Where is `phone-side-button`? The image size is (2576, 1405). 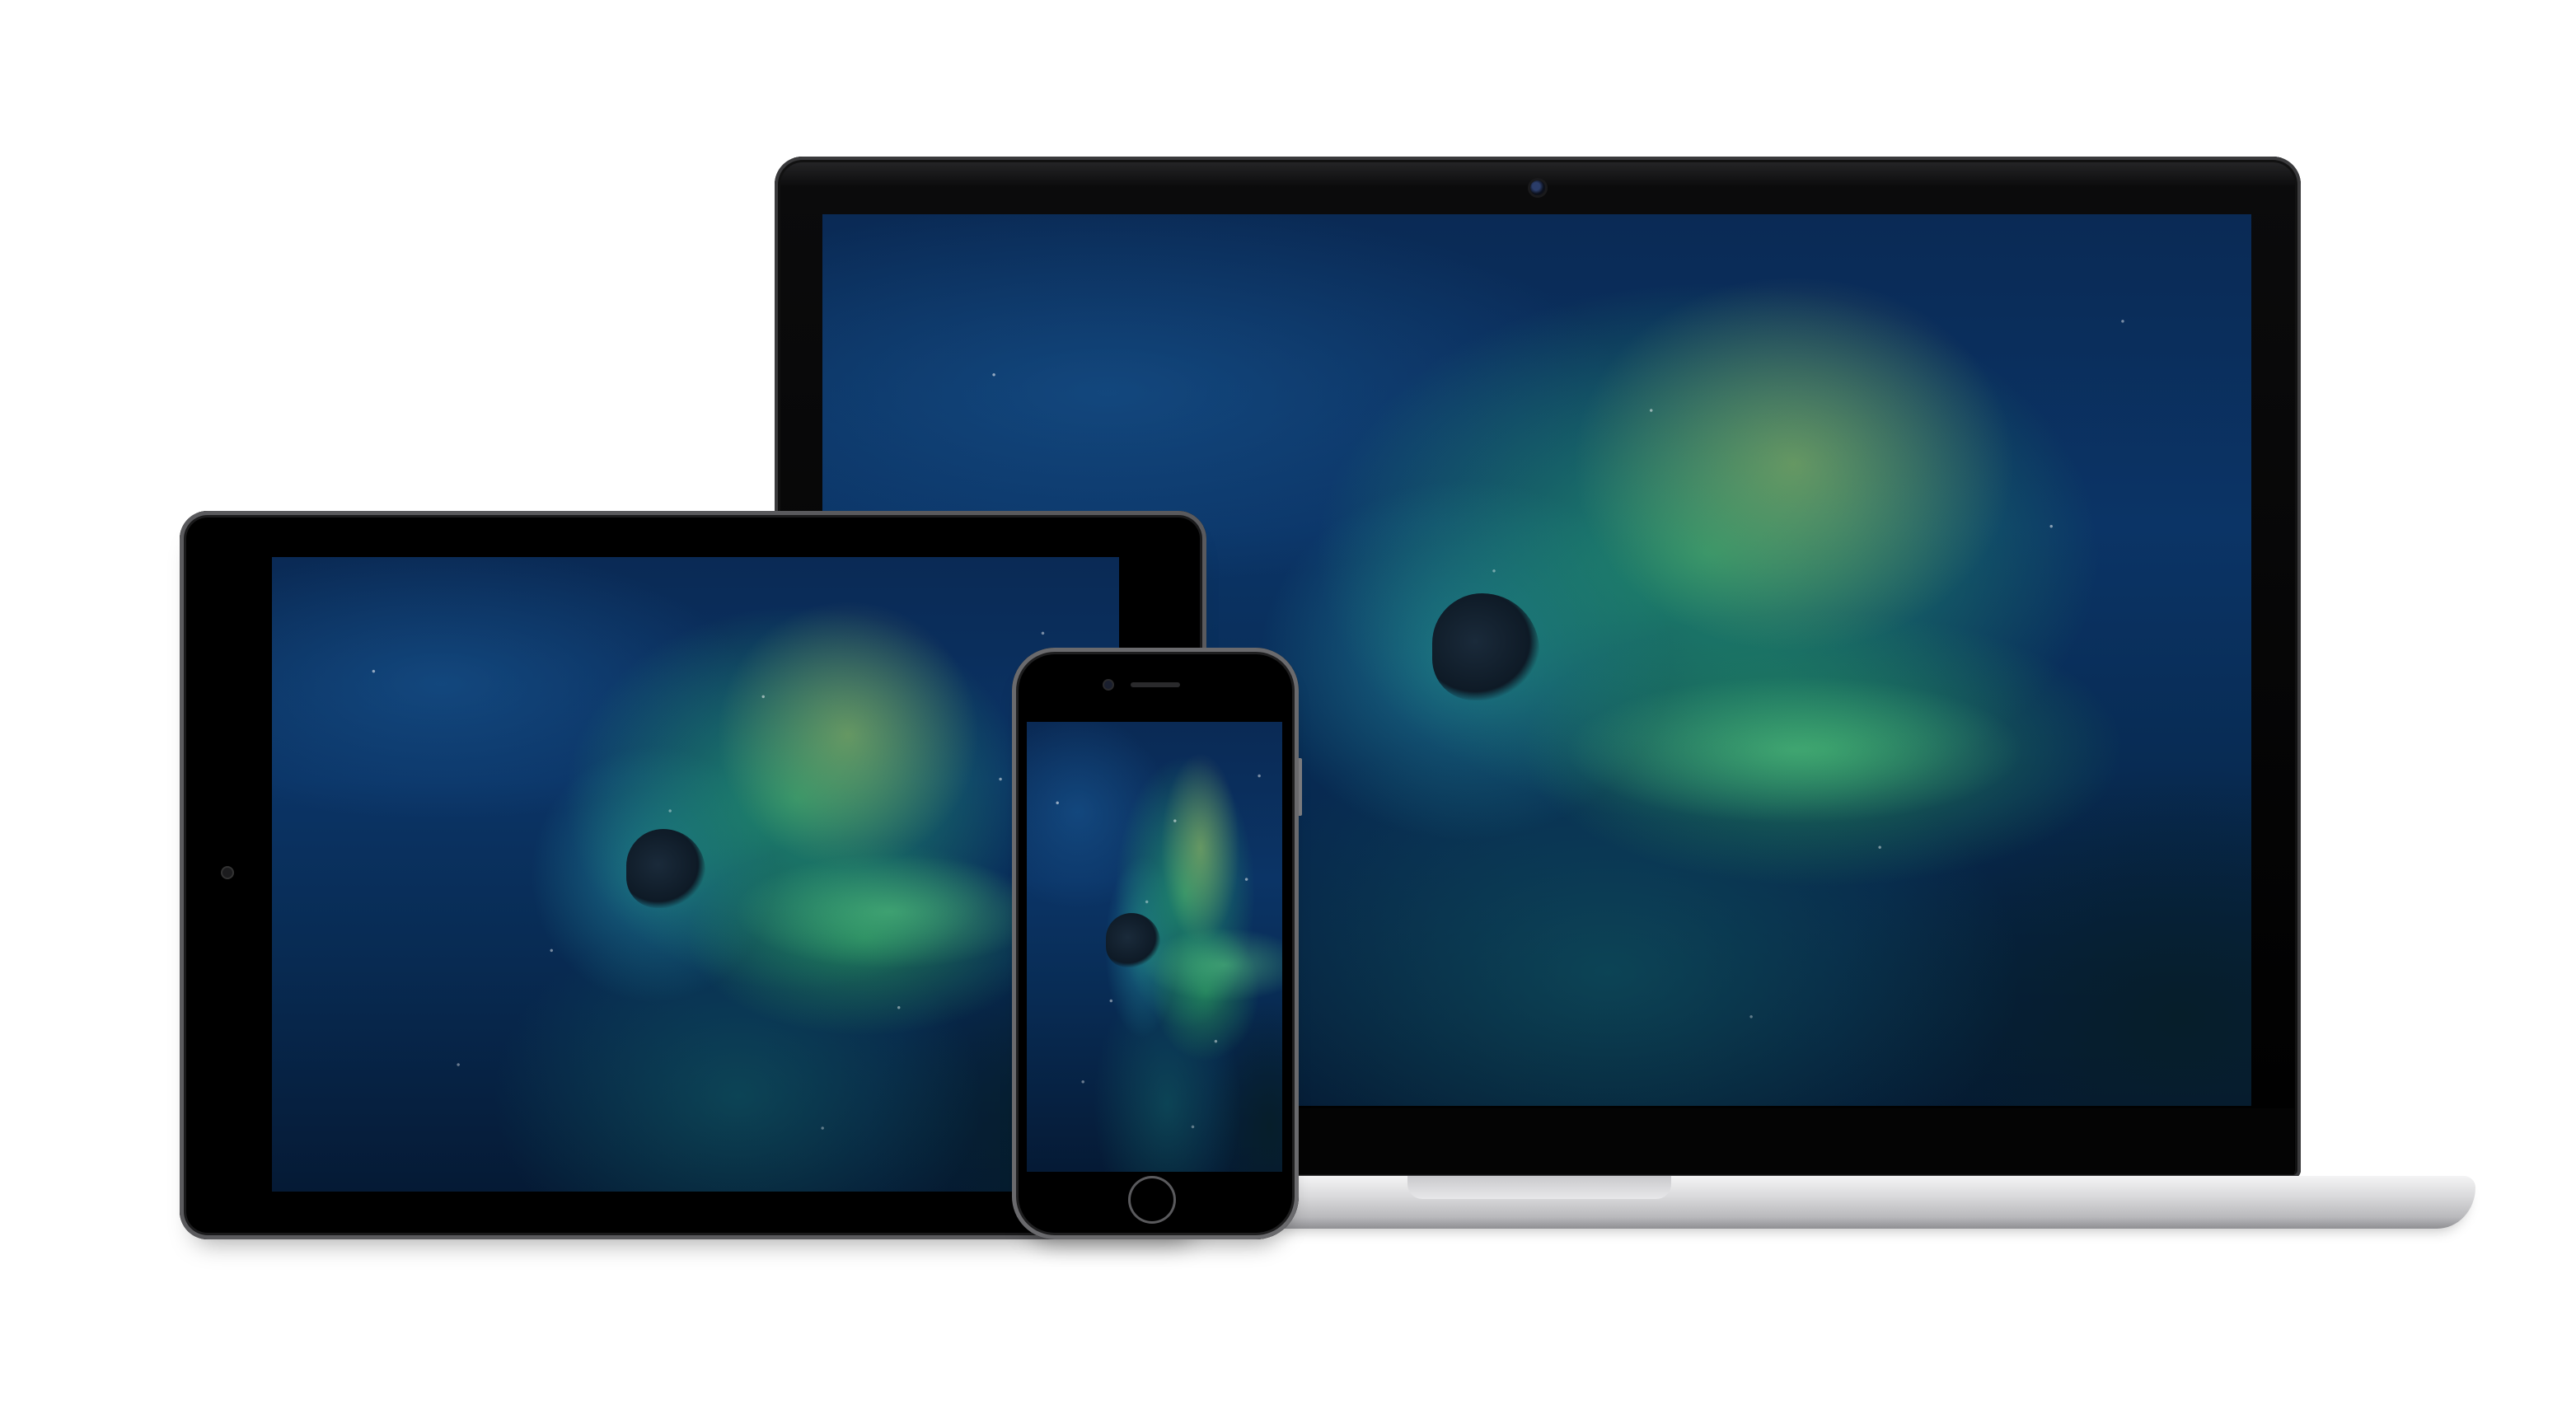
phone-side-button is located at coordinates (1300, 787).